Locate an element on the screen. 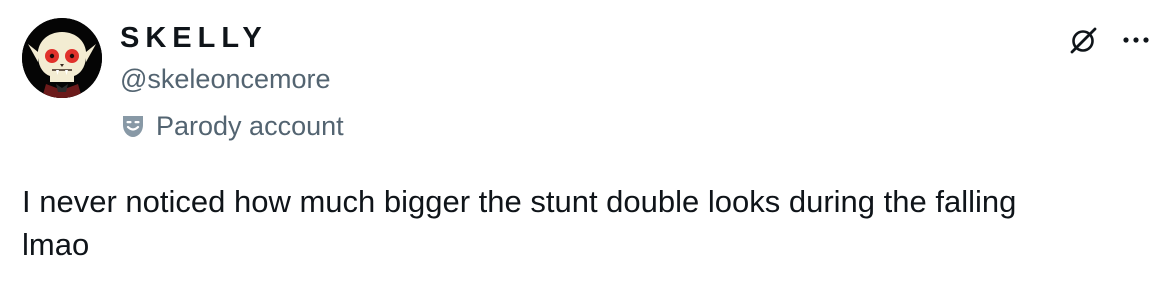  more-icon is located at coordinates (1136, 40).